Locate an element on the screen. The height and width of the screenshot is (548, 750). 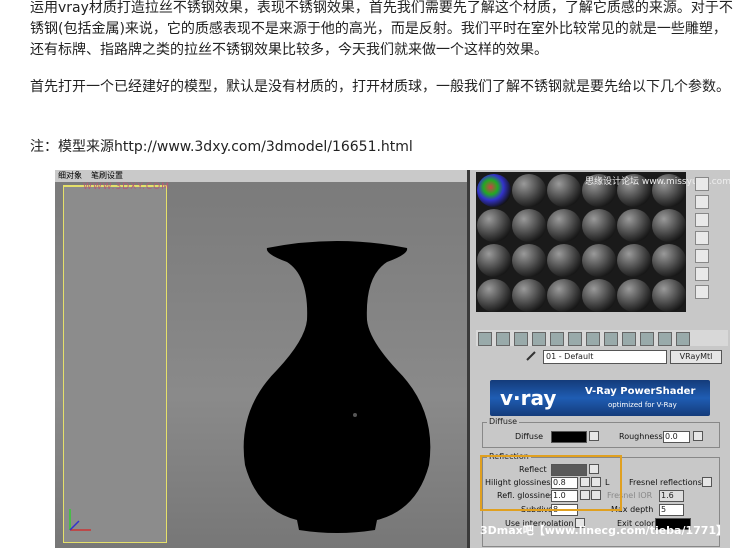
vase-model is located at coordinates (337, 387).